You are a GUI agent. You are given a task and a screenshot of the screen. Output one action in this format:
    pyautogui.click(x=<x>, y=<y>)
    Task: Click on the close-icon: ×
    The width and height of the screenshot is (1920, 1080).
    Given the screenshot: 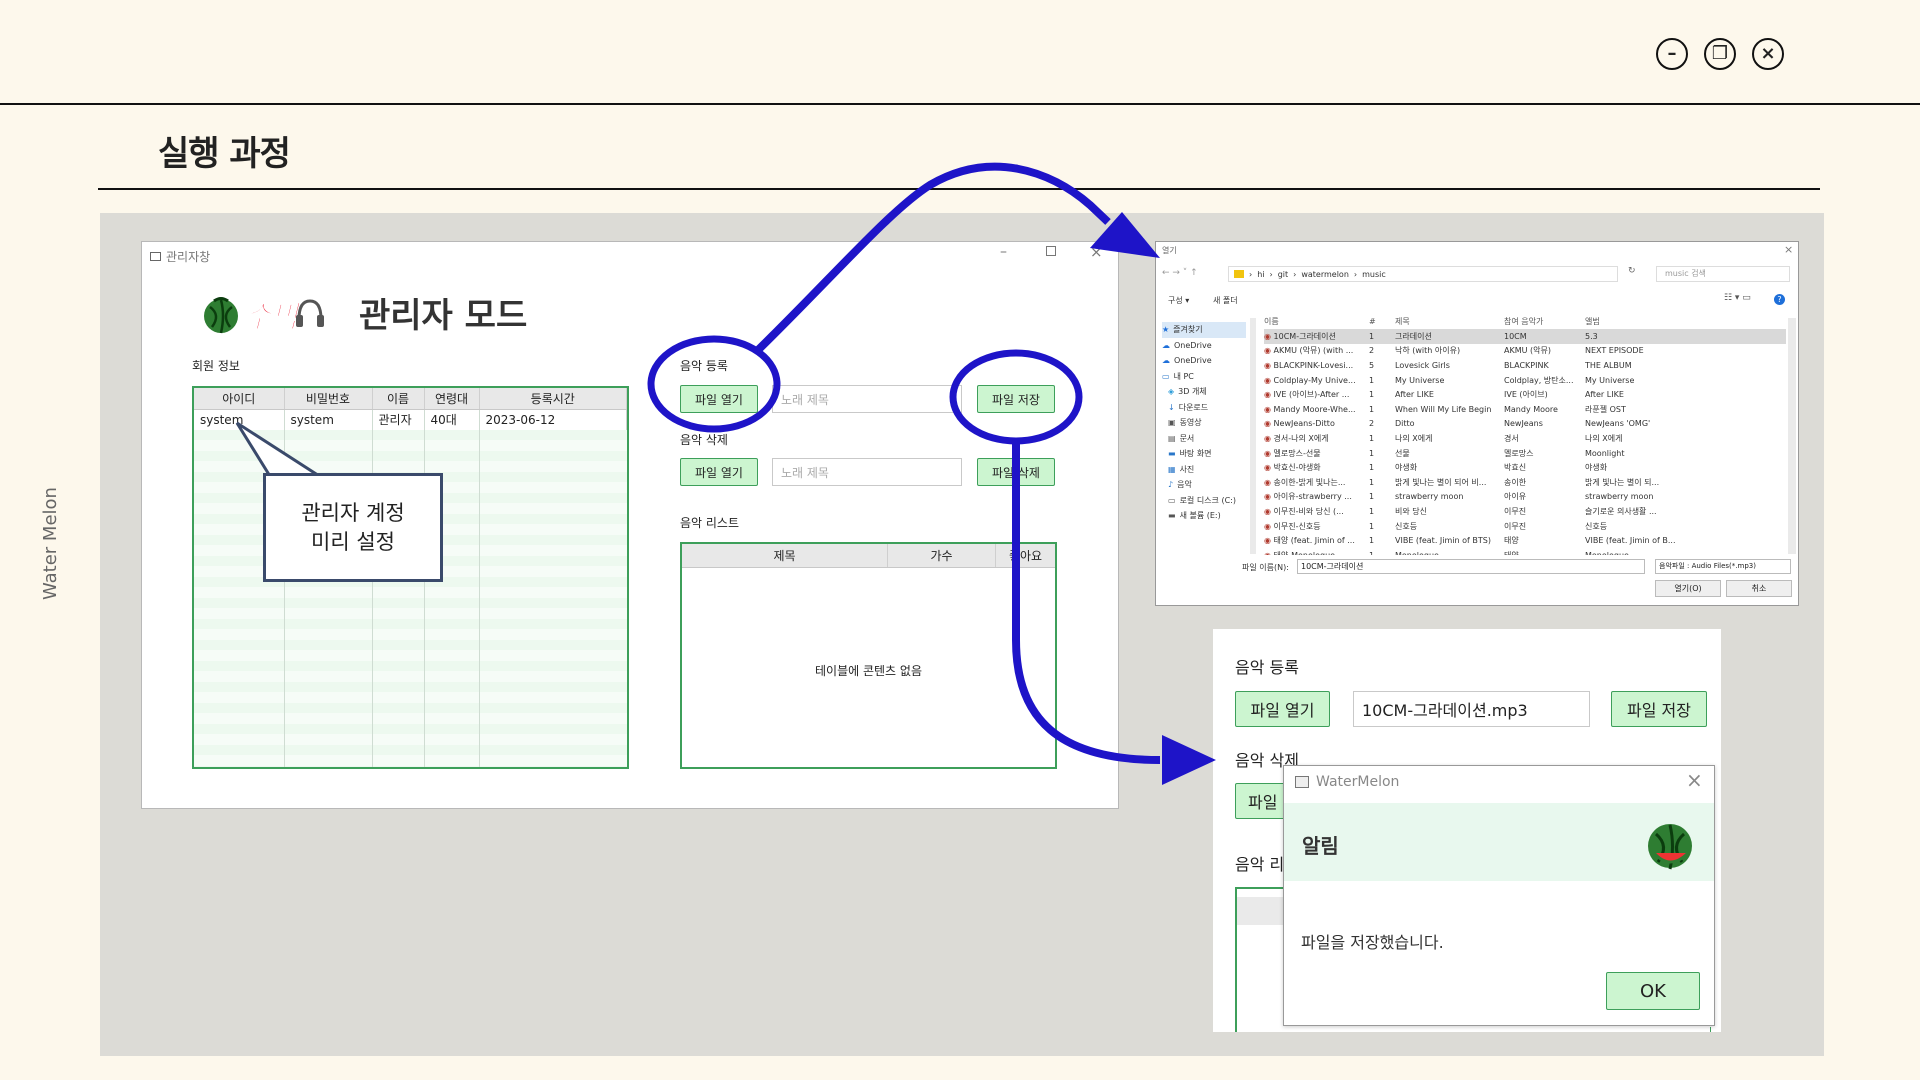 What is the action you would take?
    pyautogui.click(x=1768, y=54)
    